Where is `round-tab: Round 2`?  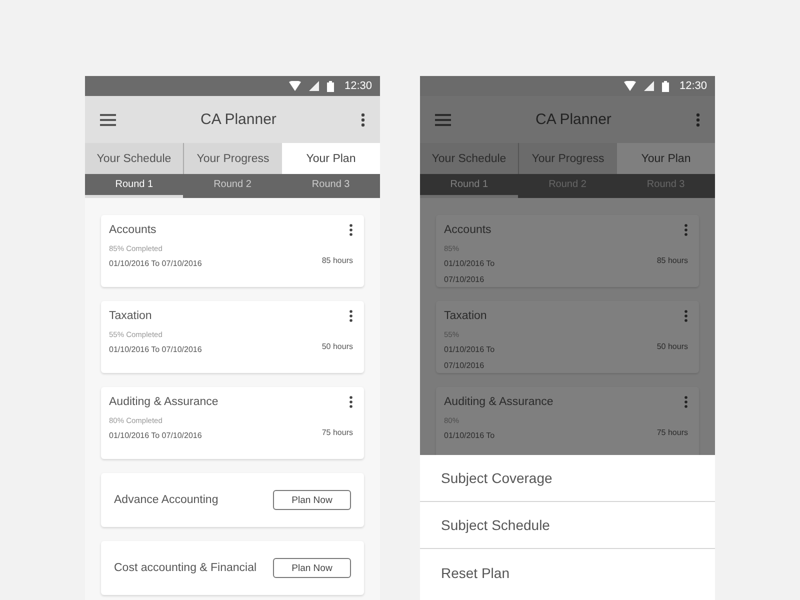
round-tab: Round 2 is located at coordinates (232, 186).